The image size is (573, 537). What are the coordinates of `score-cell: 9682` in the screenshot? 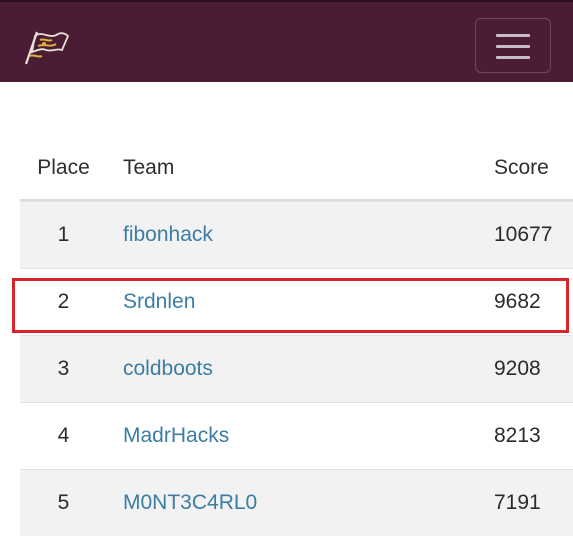 It's located at (517, 301).